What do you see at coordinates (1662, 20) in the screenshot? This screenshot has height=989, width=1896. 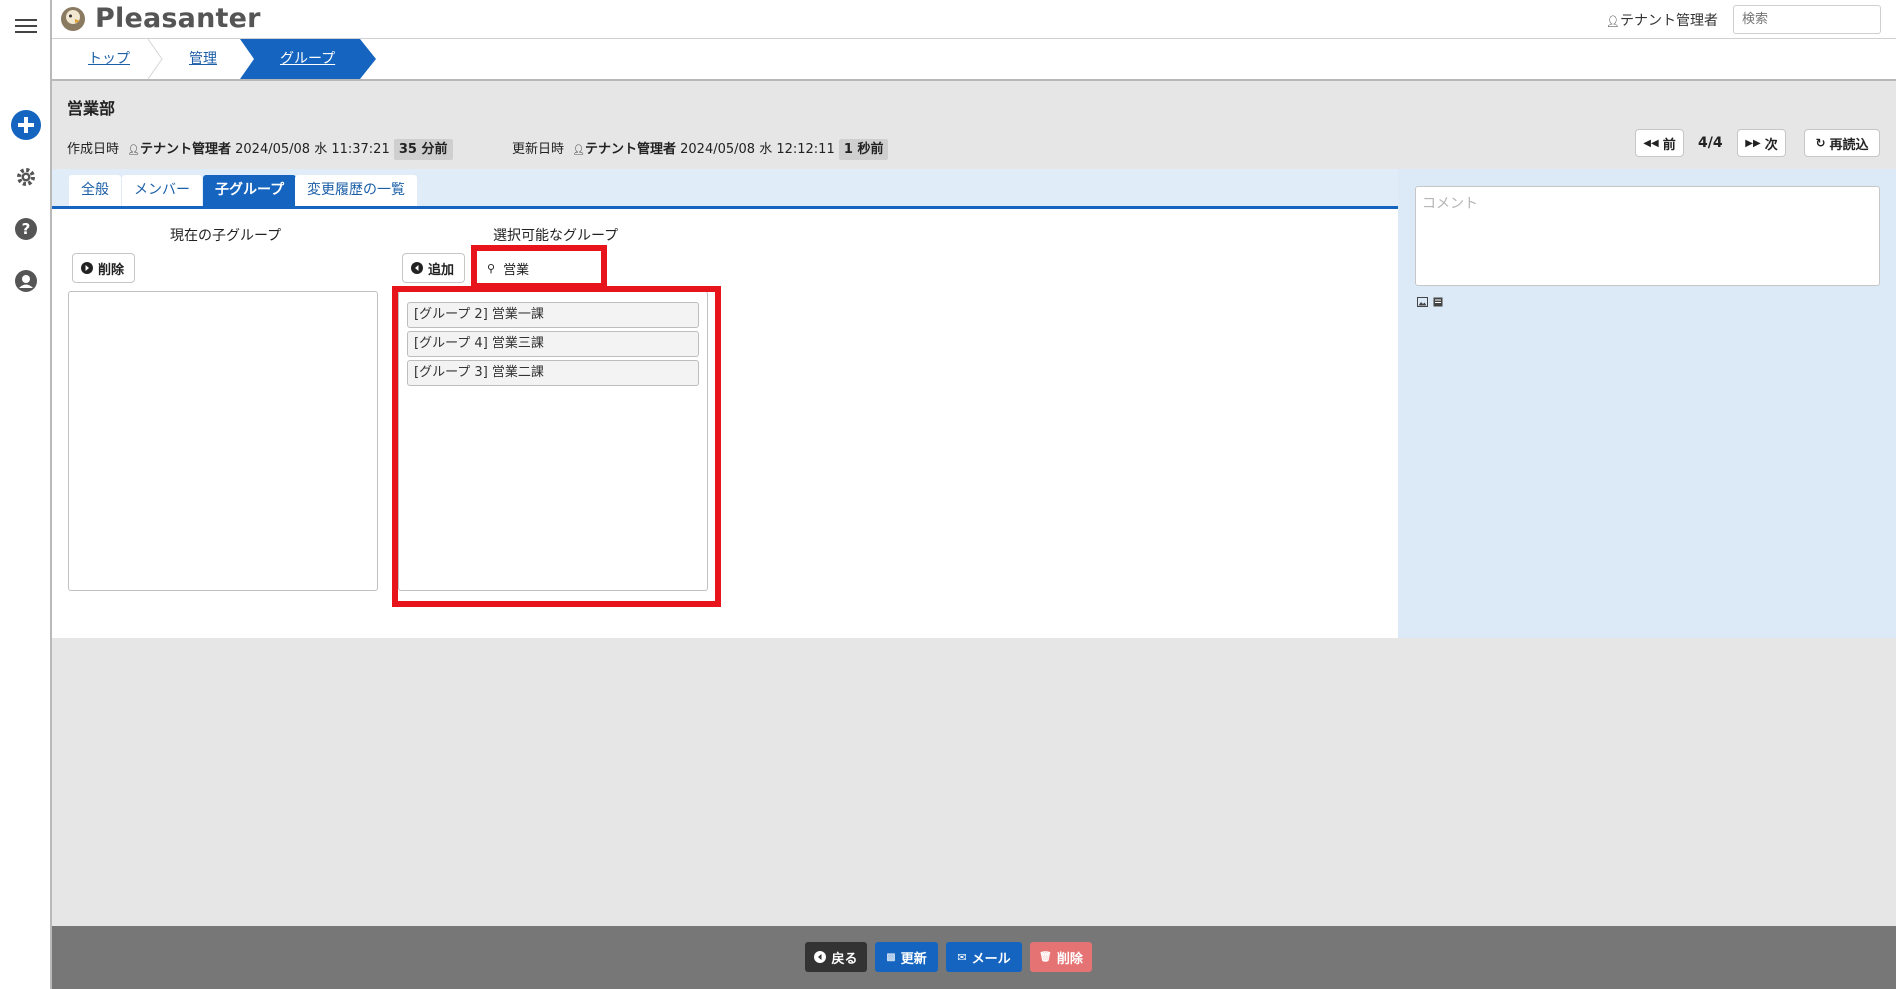 I see `current-user-label: 👤︎テナント管理者` at bounding box center [1662, 20].